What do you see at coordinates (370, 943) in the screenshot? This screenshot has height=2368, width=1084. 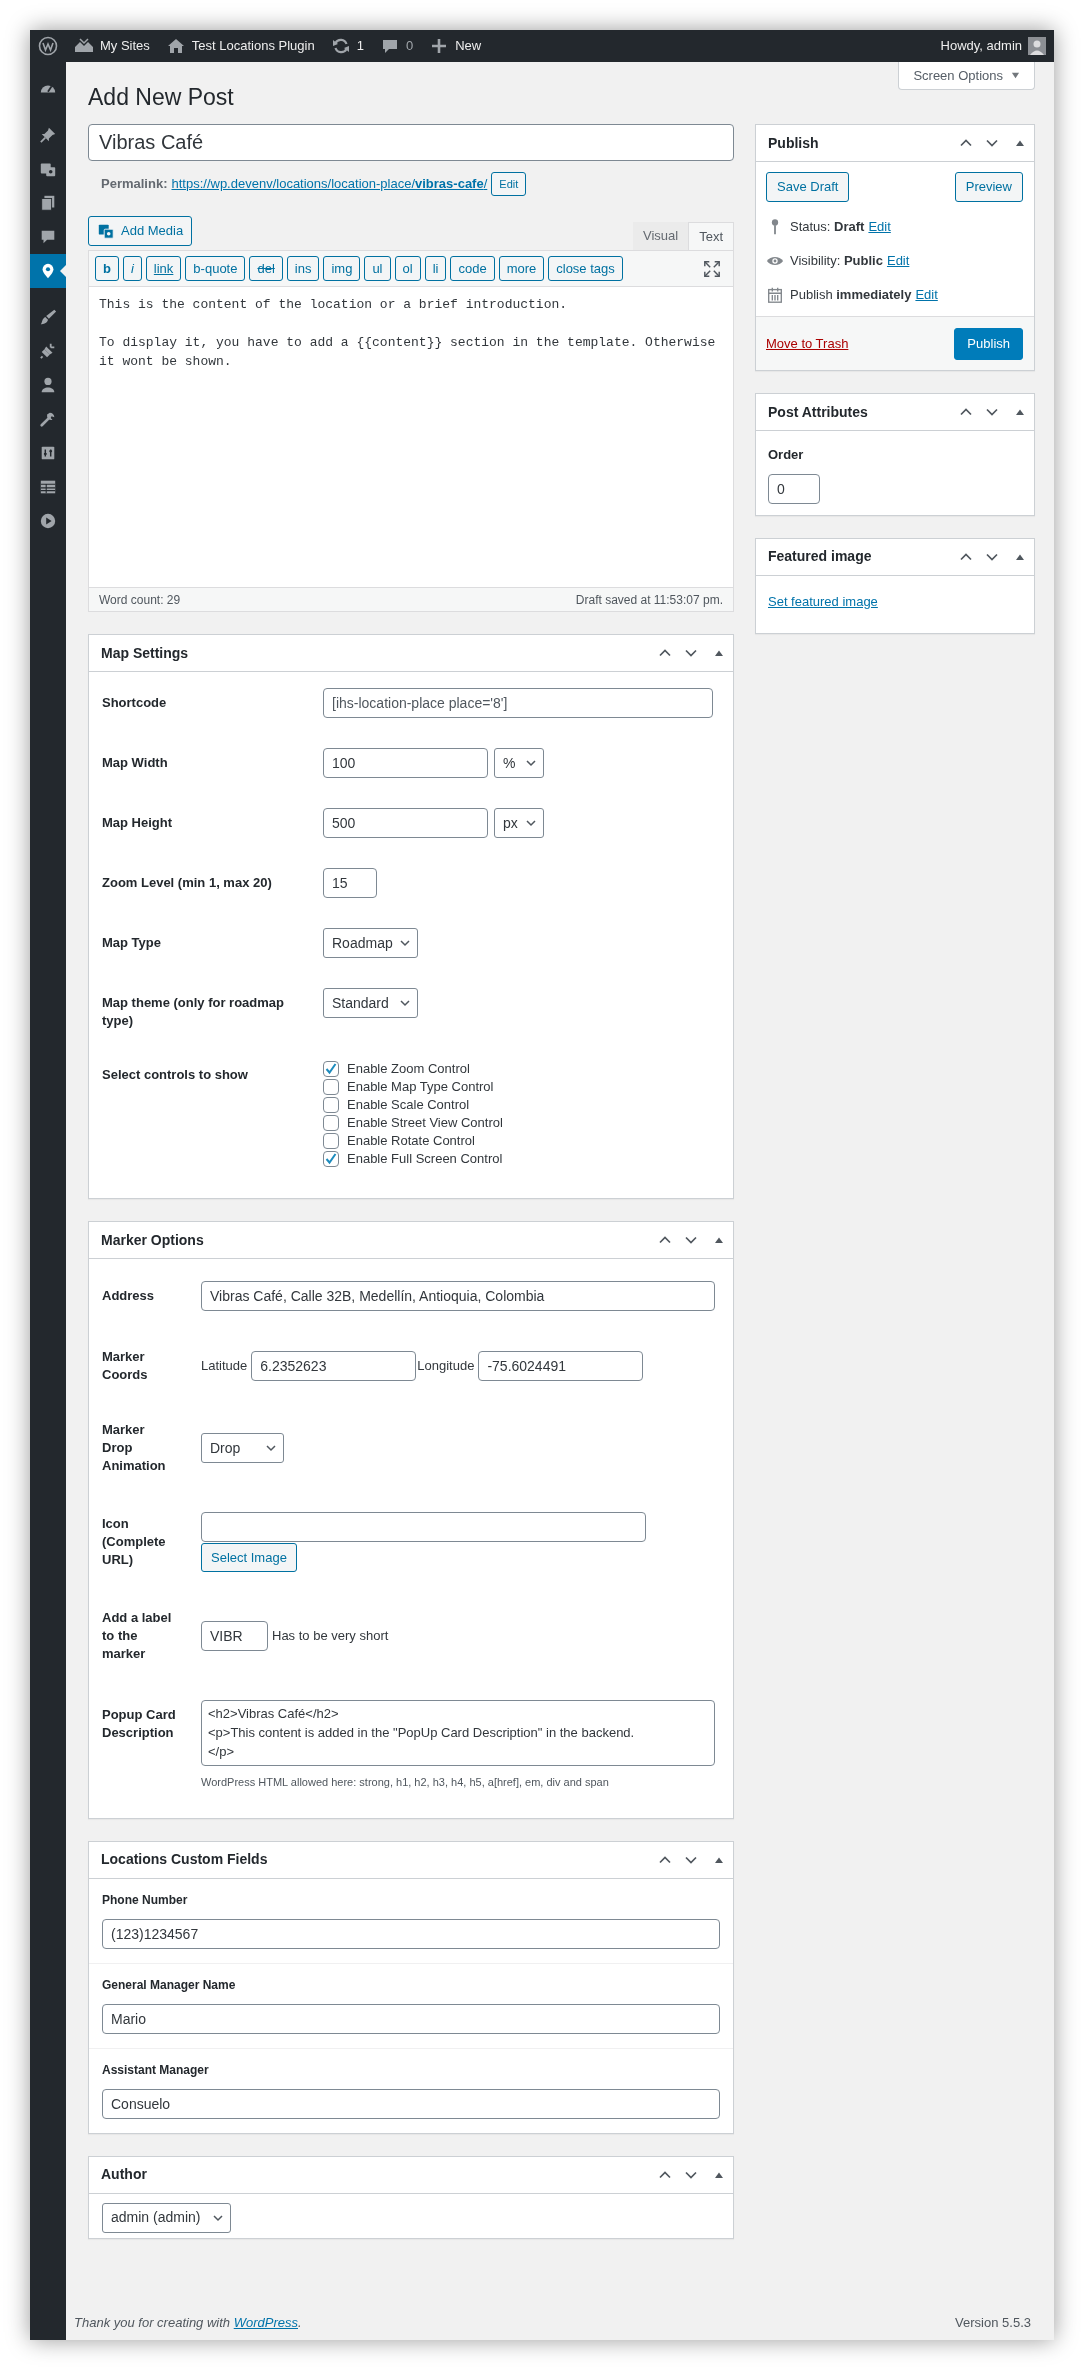 I see `select-dropdown: Roadmap` at bounding box center [370, 943].